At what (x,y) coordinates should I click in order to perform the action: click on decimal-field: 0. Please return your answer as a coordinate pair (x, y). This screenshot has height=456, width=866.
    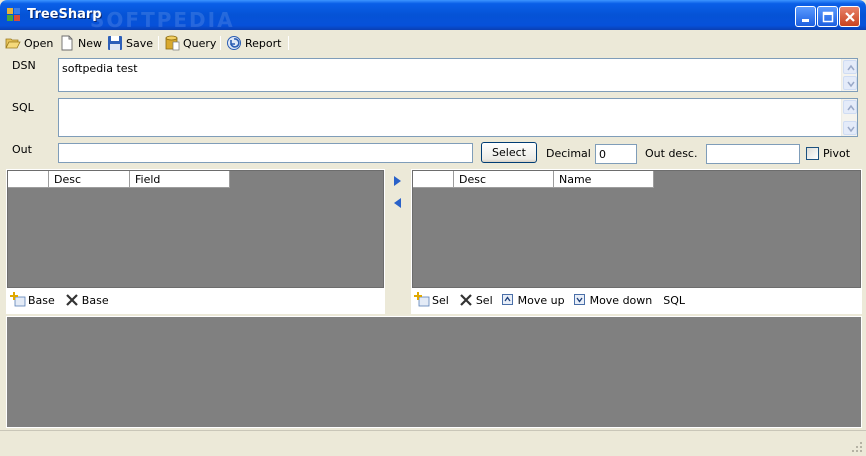
    Looking at the image, I should click on (616, 154).